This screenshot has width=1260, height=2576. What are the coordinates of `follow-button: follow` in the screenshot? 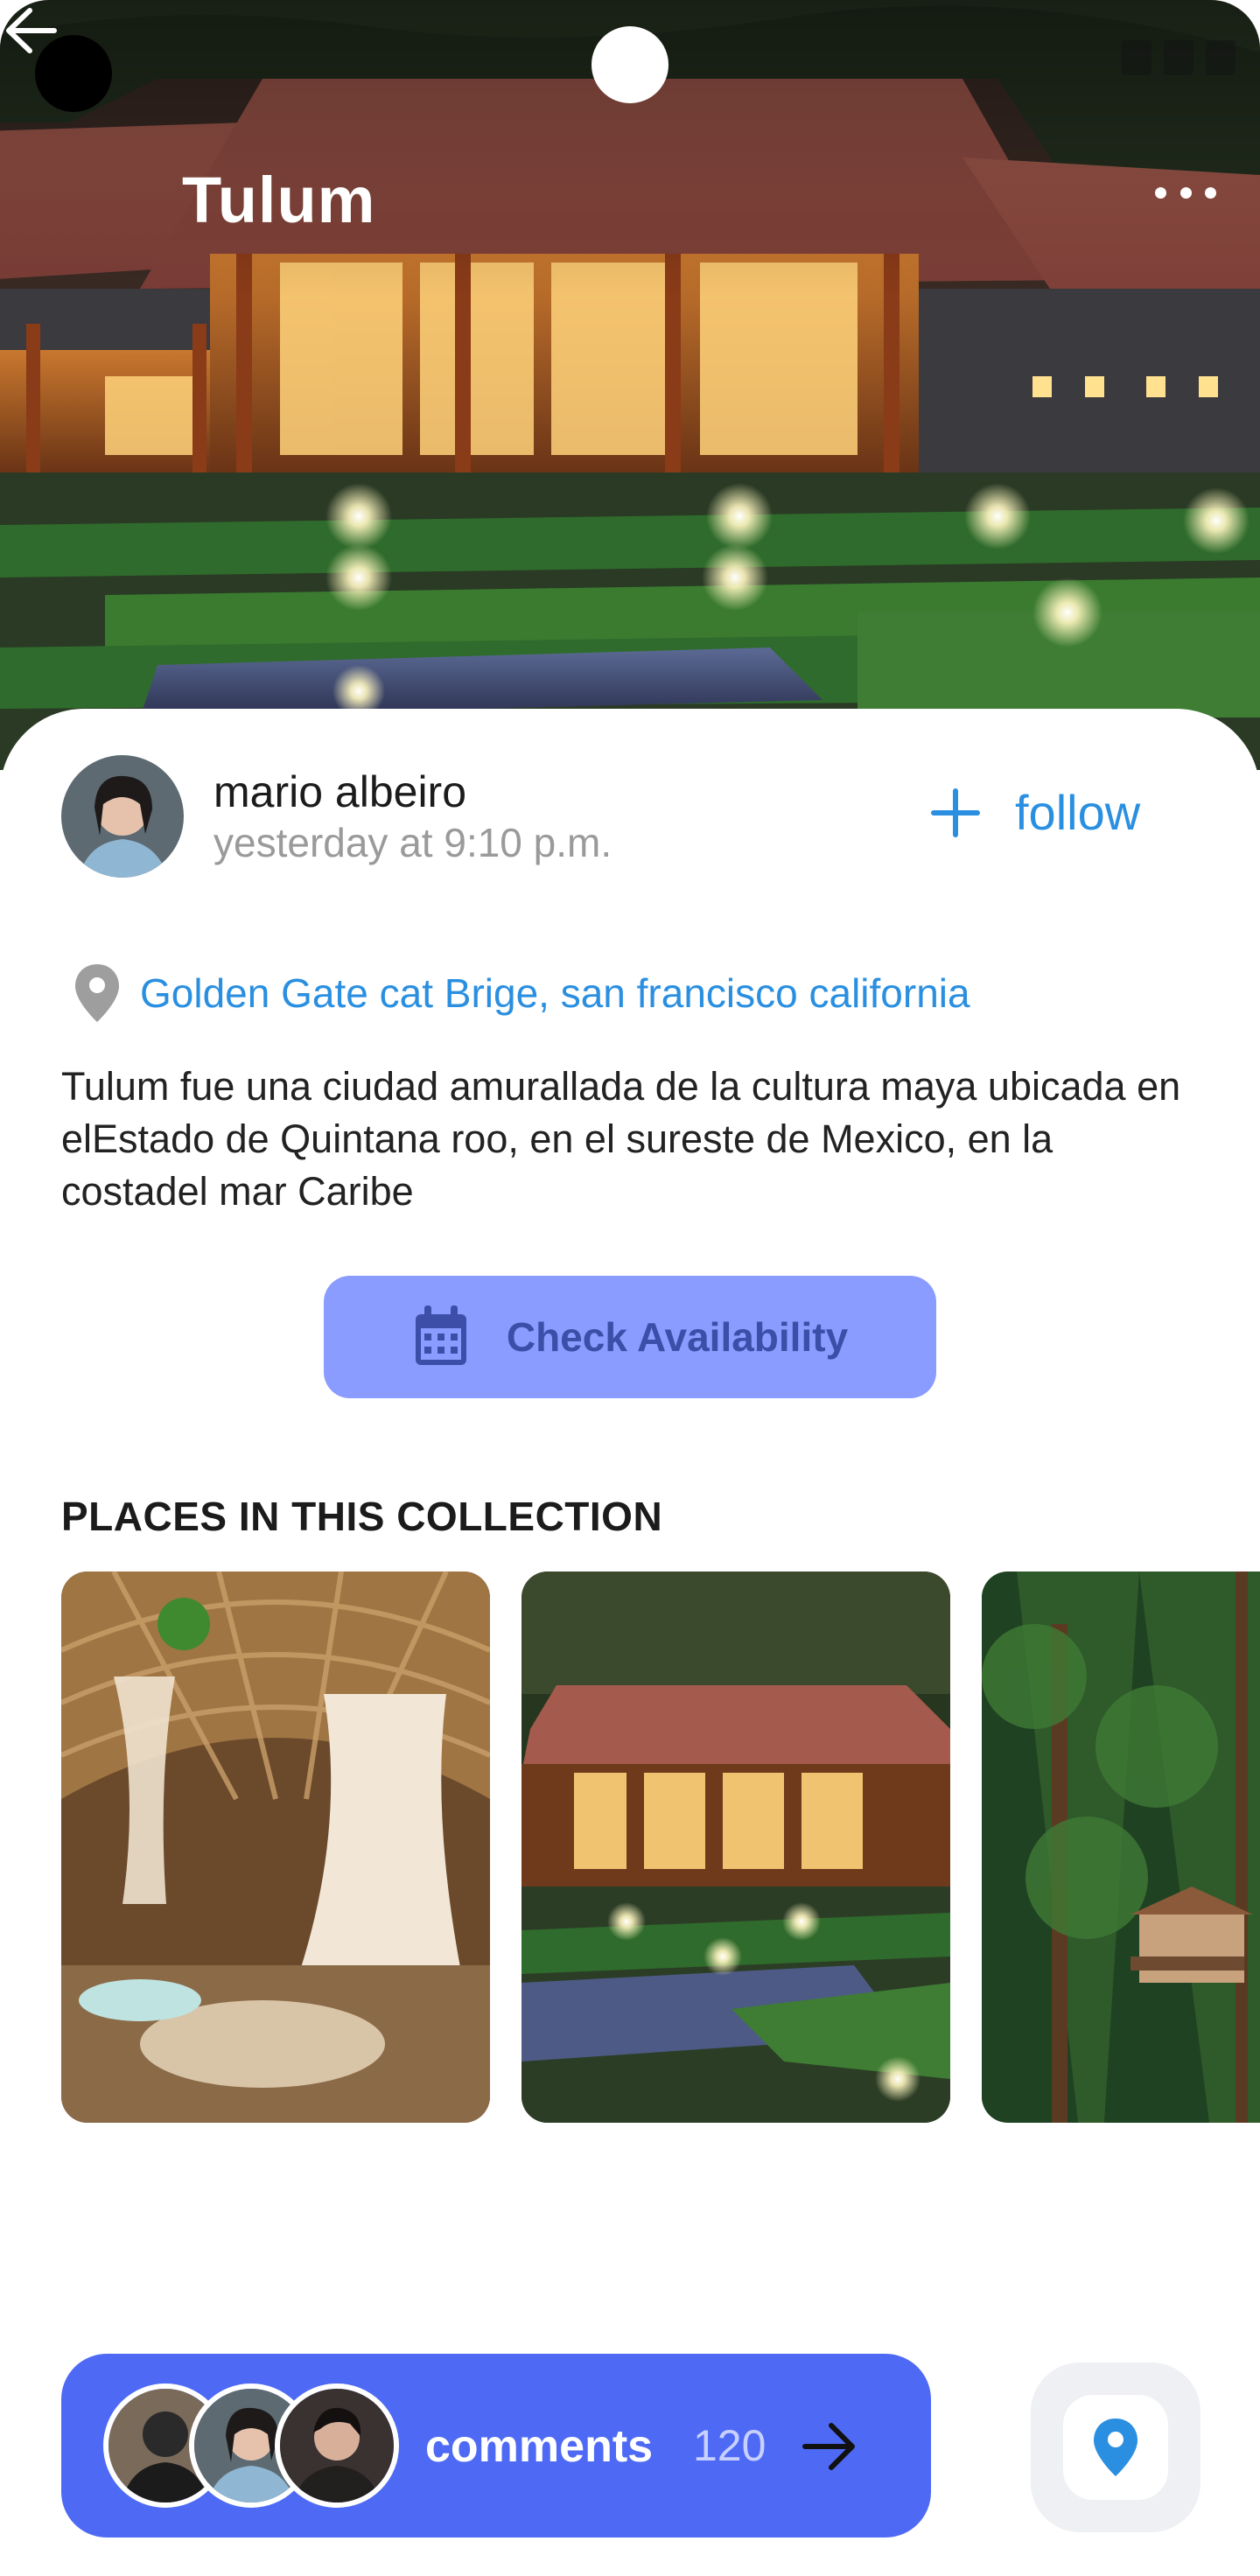 It's located at (1035, 812).